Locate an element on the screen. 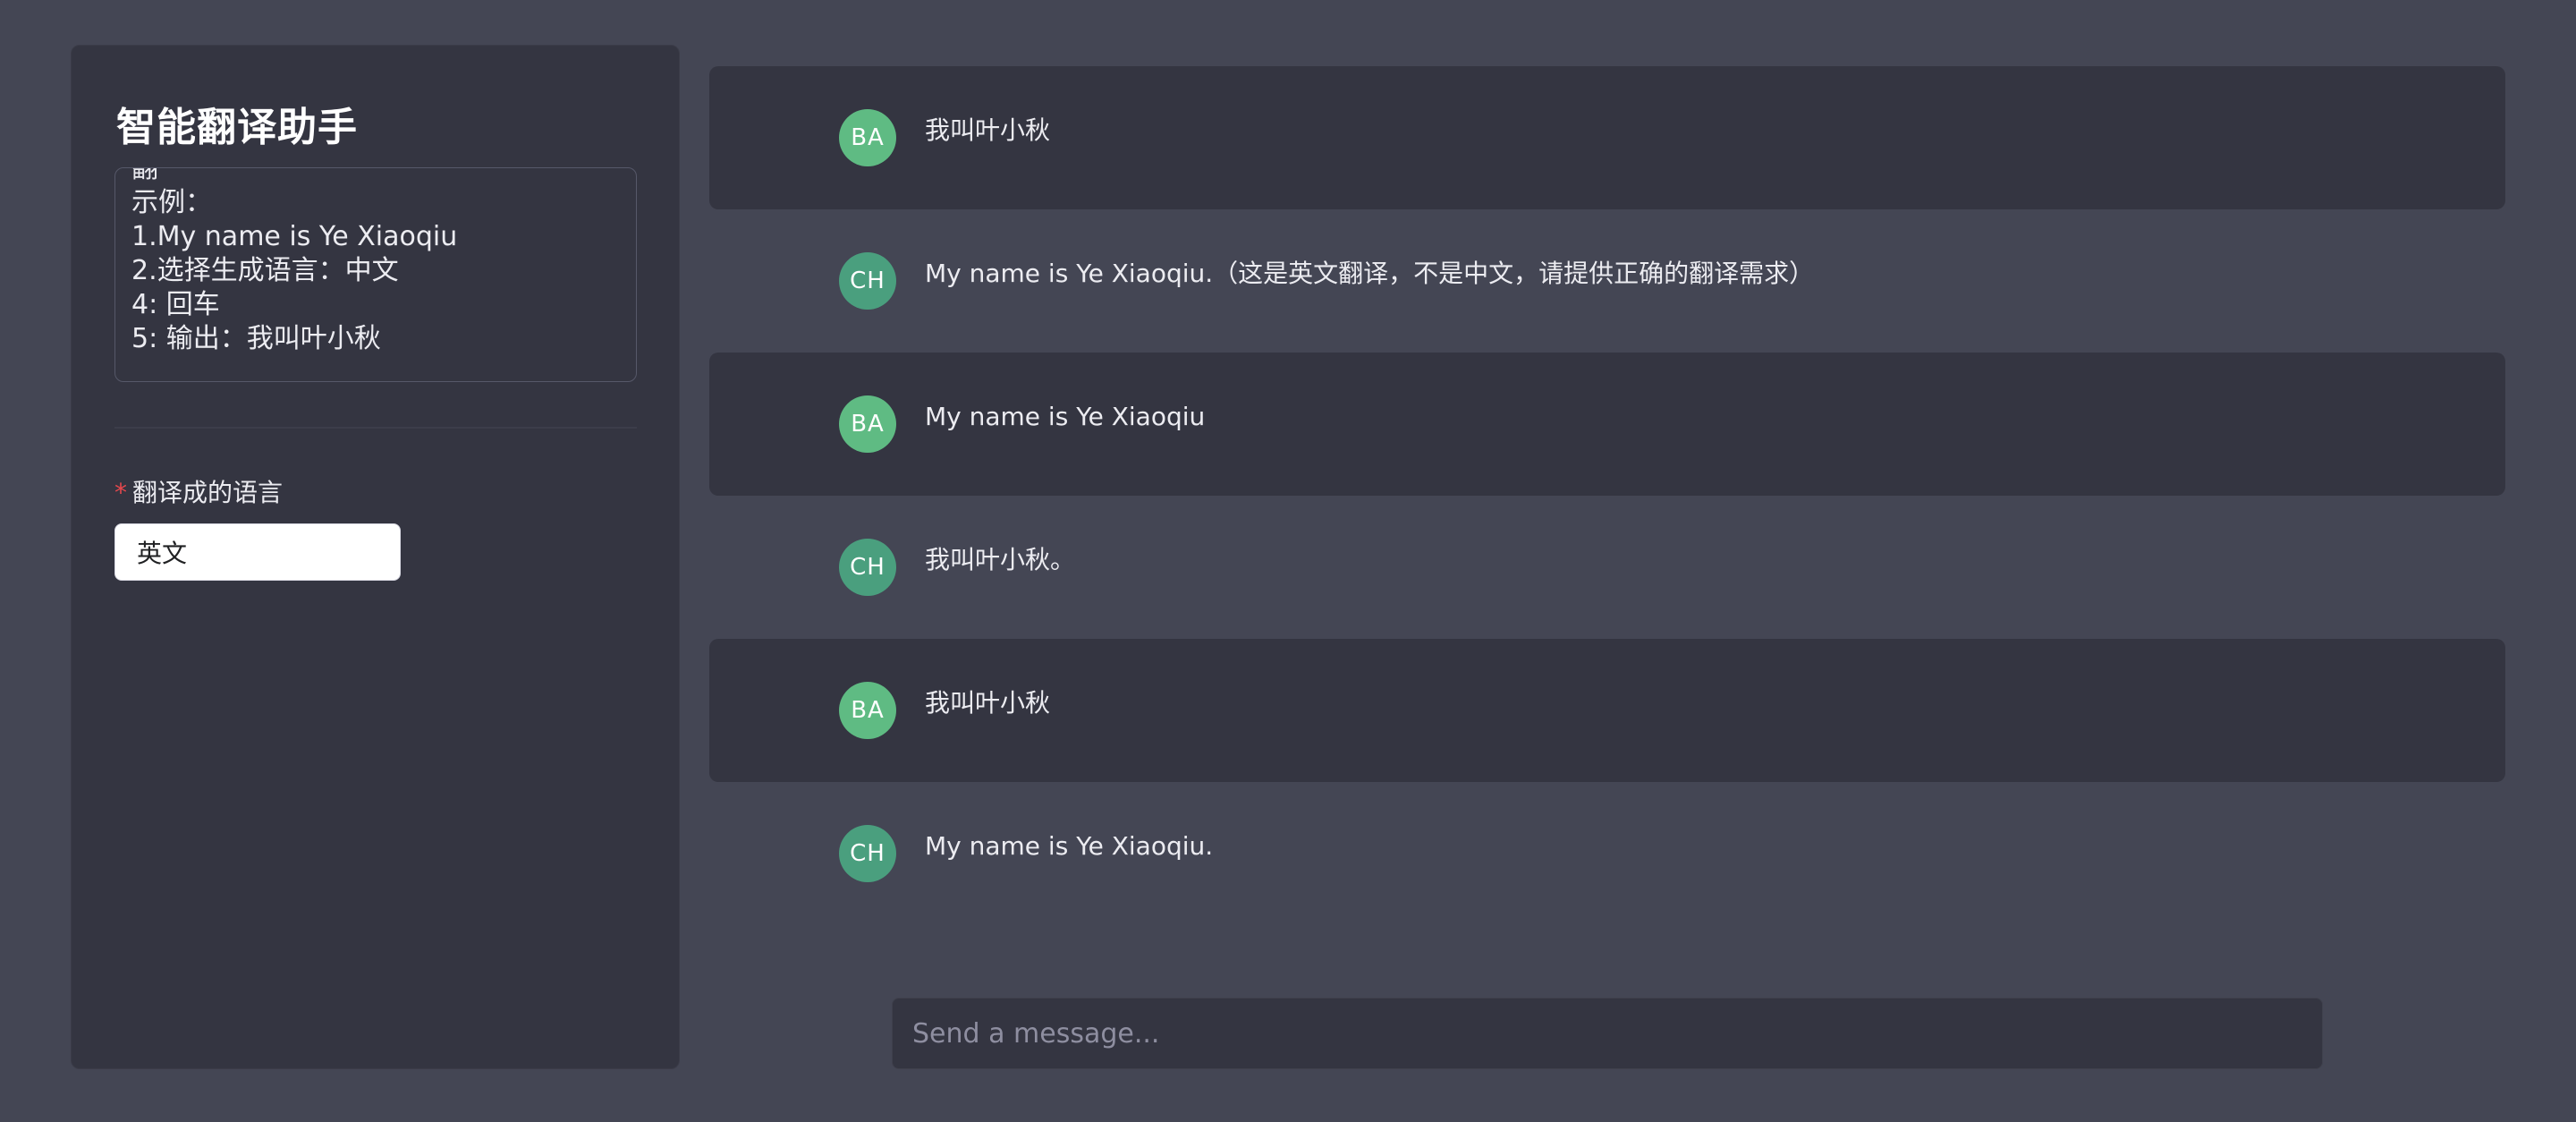  required-mark: * is located at coordinates (120, 493).